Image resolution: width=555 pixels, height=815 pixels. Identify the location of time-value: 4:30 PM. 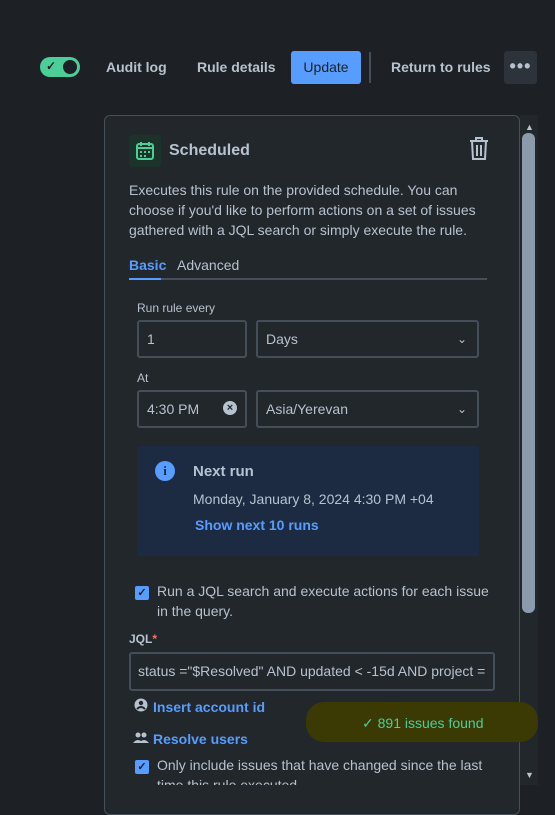
(173, 409).